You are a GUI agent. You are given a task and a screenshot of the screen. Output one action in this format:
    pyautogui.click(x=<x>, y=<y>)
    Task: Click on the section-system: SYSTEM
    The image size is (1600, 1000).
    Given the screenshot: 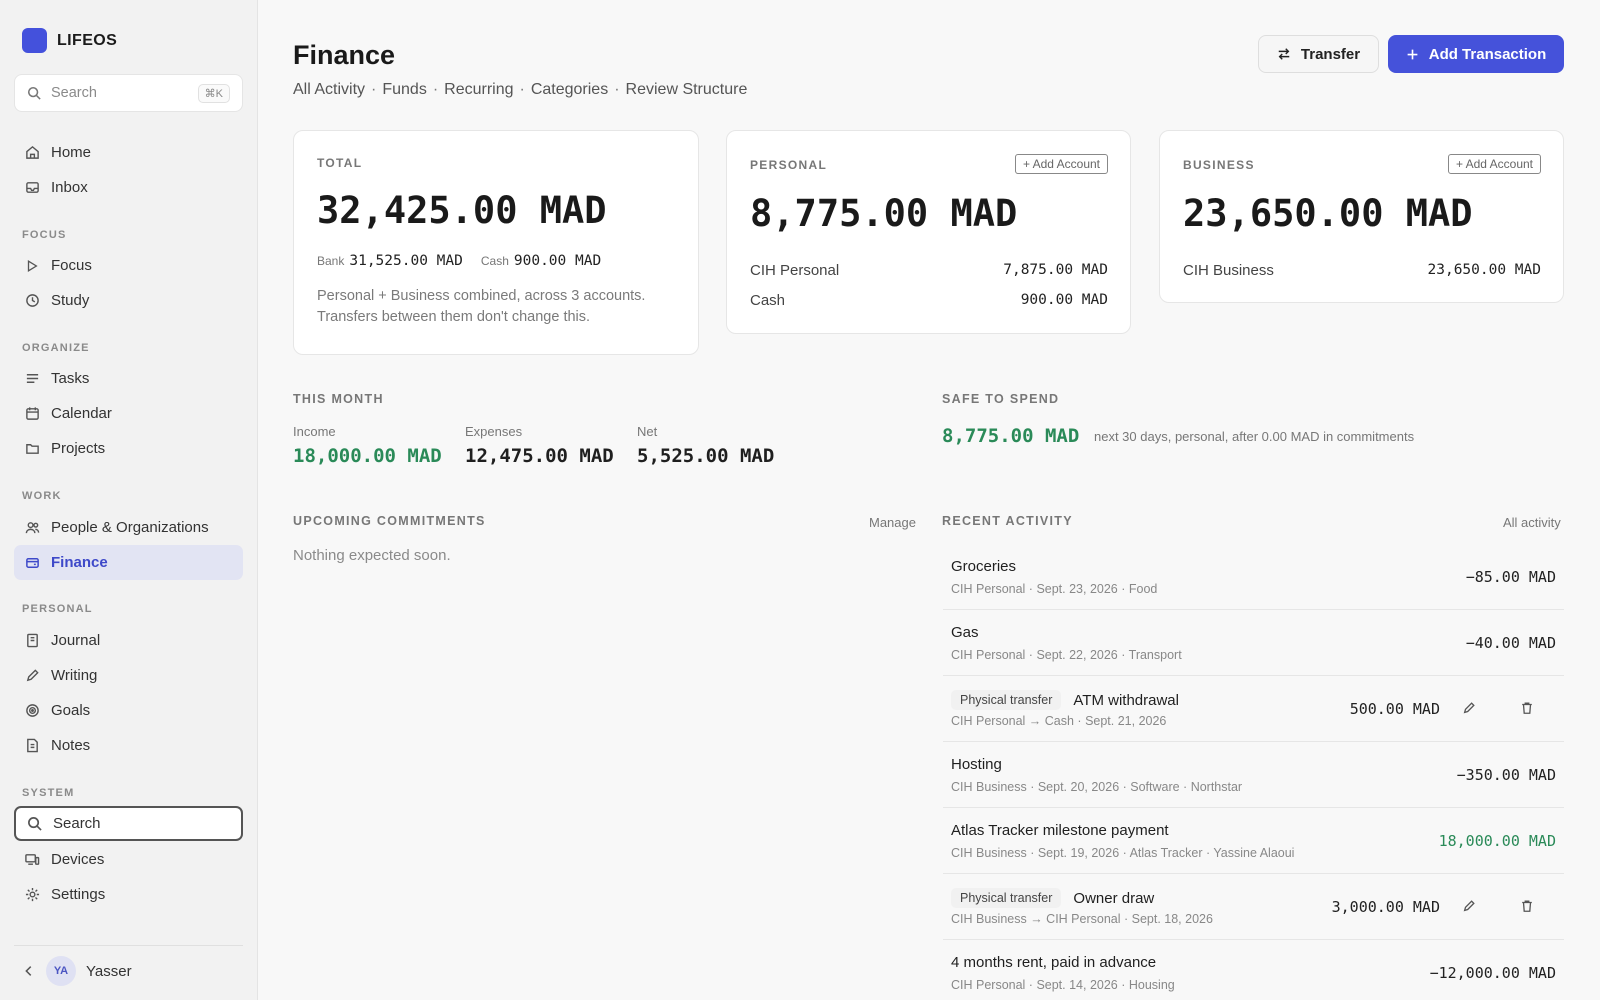 What is the action you would take?
    pyautogui.click(x=48, y=793)
    